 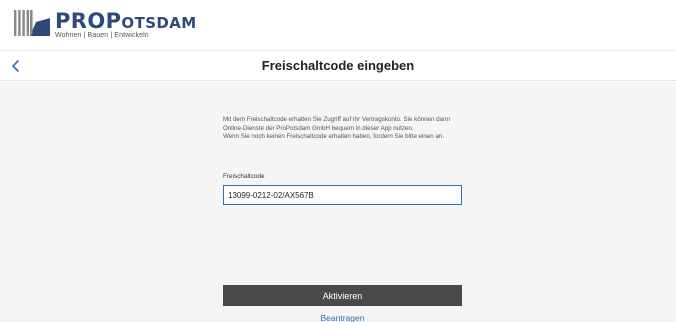 I want to click on page-title: Freischaltcode eingeben, so click(x=338, y=65).